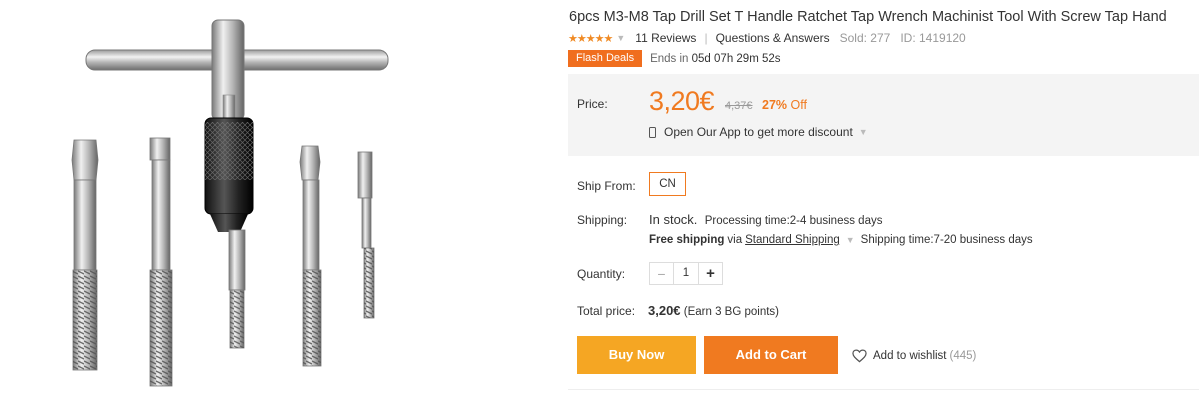 The image size is (1199, 400). Describe the element at coordinates (664, 310) in the screenshot. I see `total-price-value: 3,20€` at that location.